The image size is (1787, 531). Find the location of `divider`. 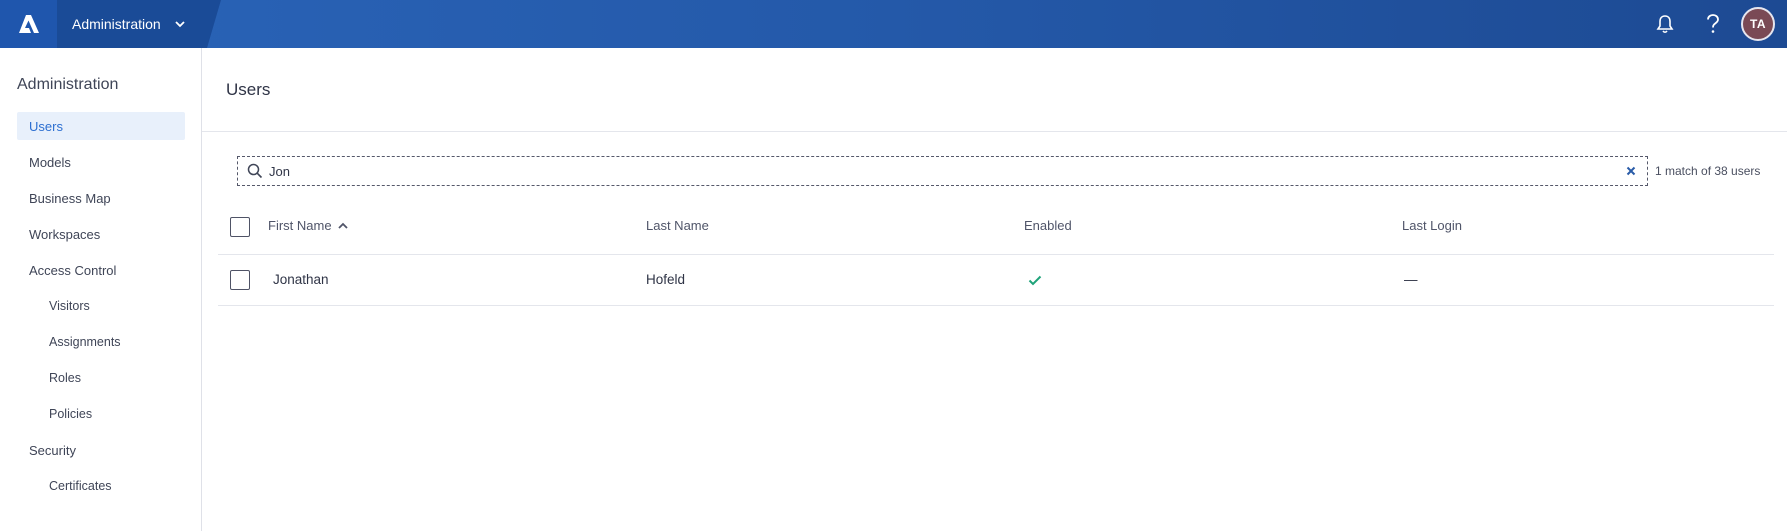

divider is located at coordinates (994, 131).